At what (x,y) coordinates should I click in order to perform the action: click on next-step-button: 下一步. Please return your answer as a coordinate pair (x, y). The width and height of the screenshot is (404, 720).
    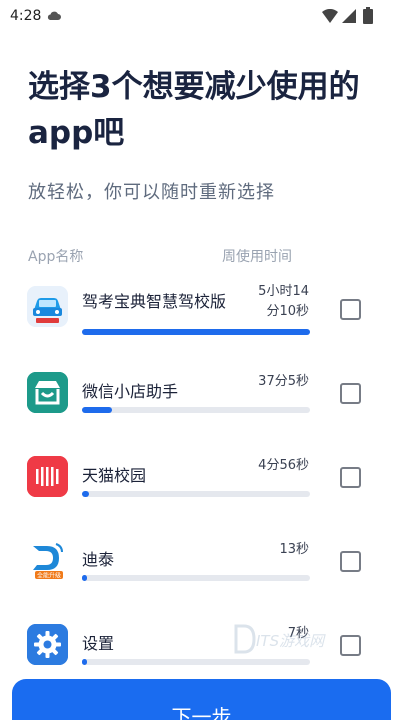
    Looking at the image, I should click on (201, 699).